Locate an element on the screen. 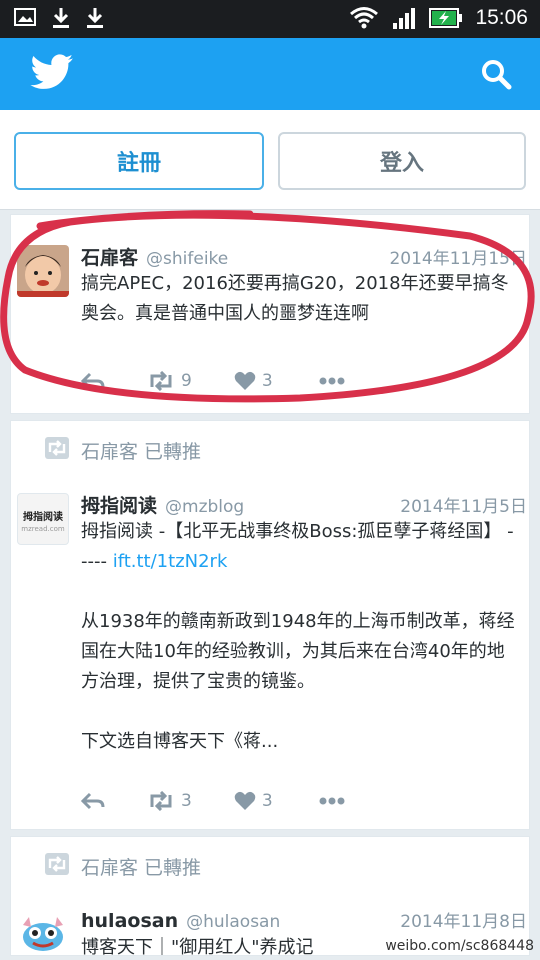 Image resolution: width=540 pixels, height=960 pixels. avatar-logo-sub: mzread.com is located at coordinates (43, 529).